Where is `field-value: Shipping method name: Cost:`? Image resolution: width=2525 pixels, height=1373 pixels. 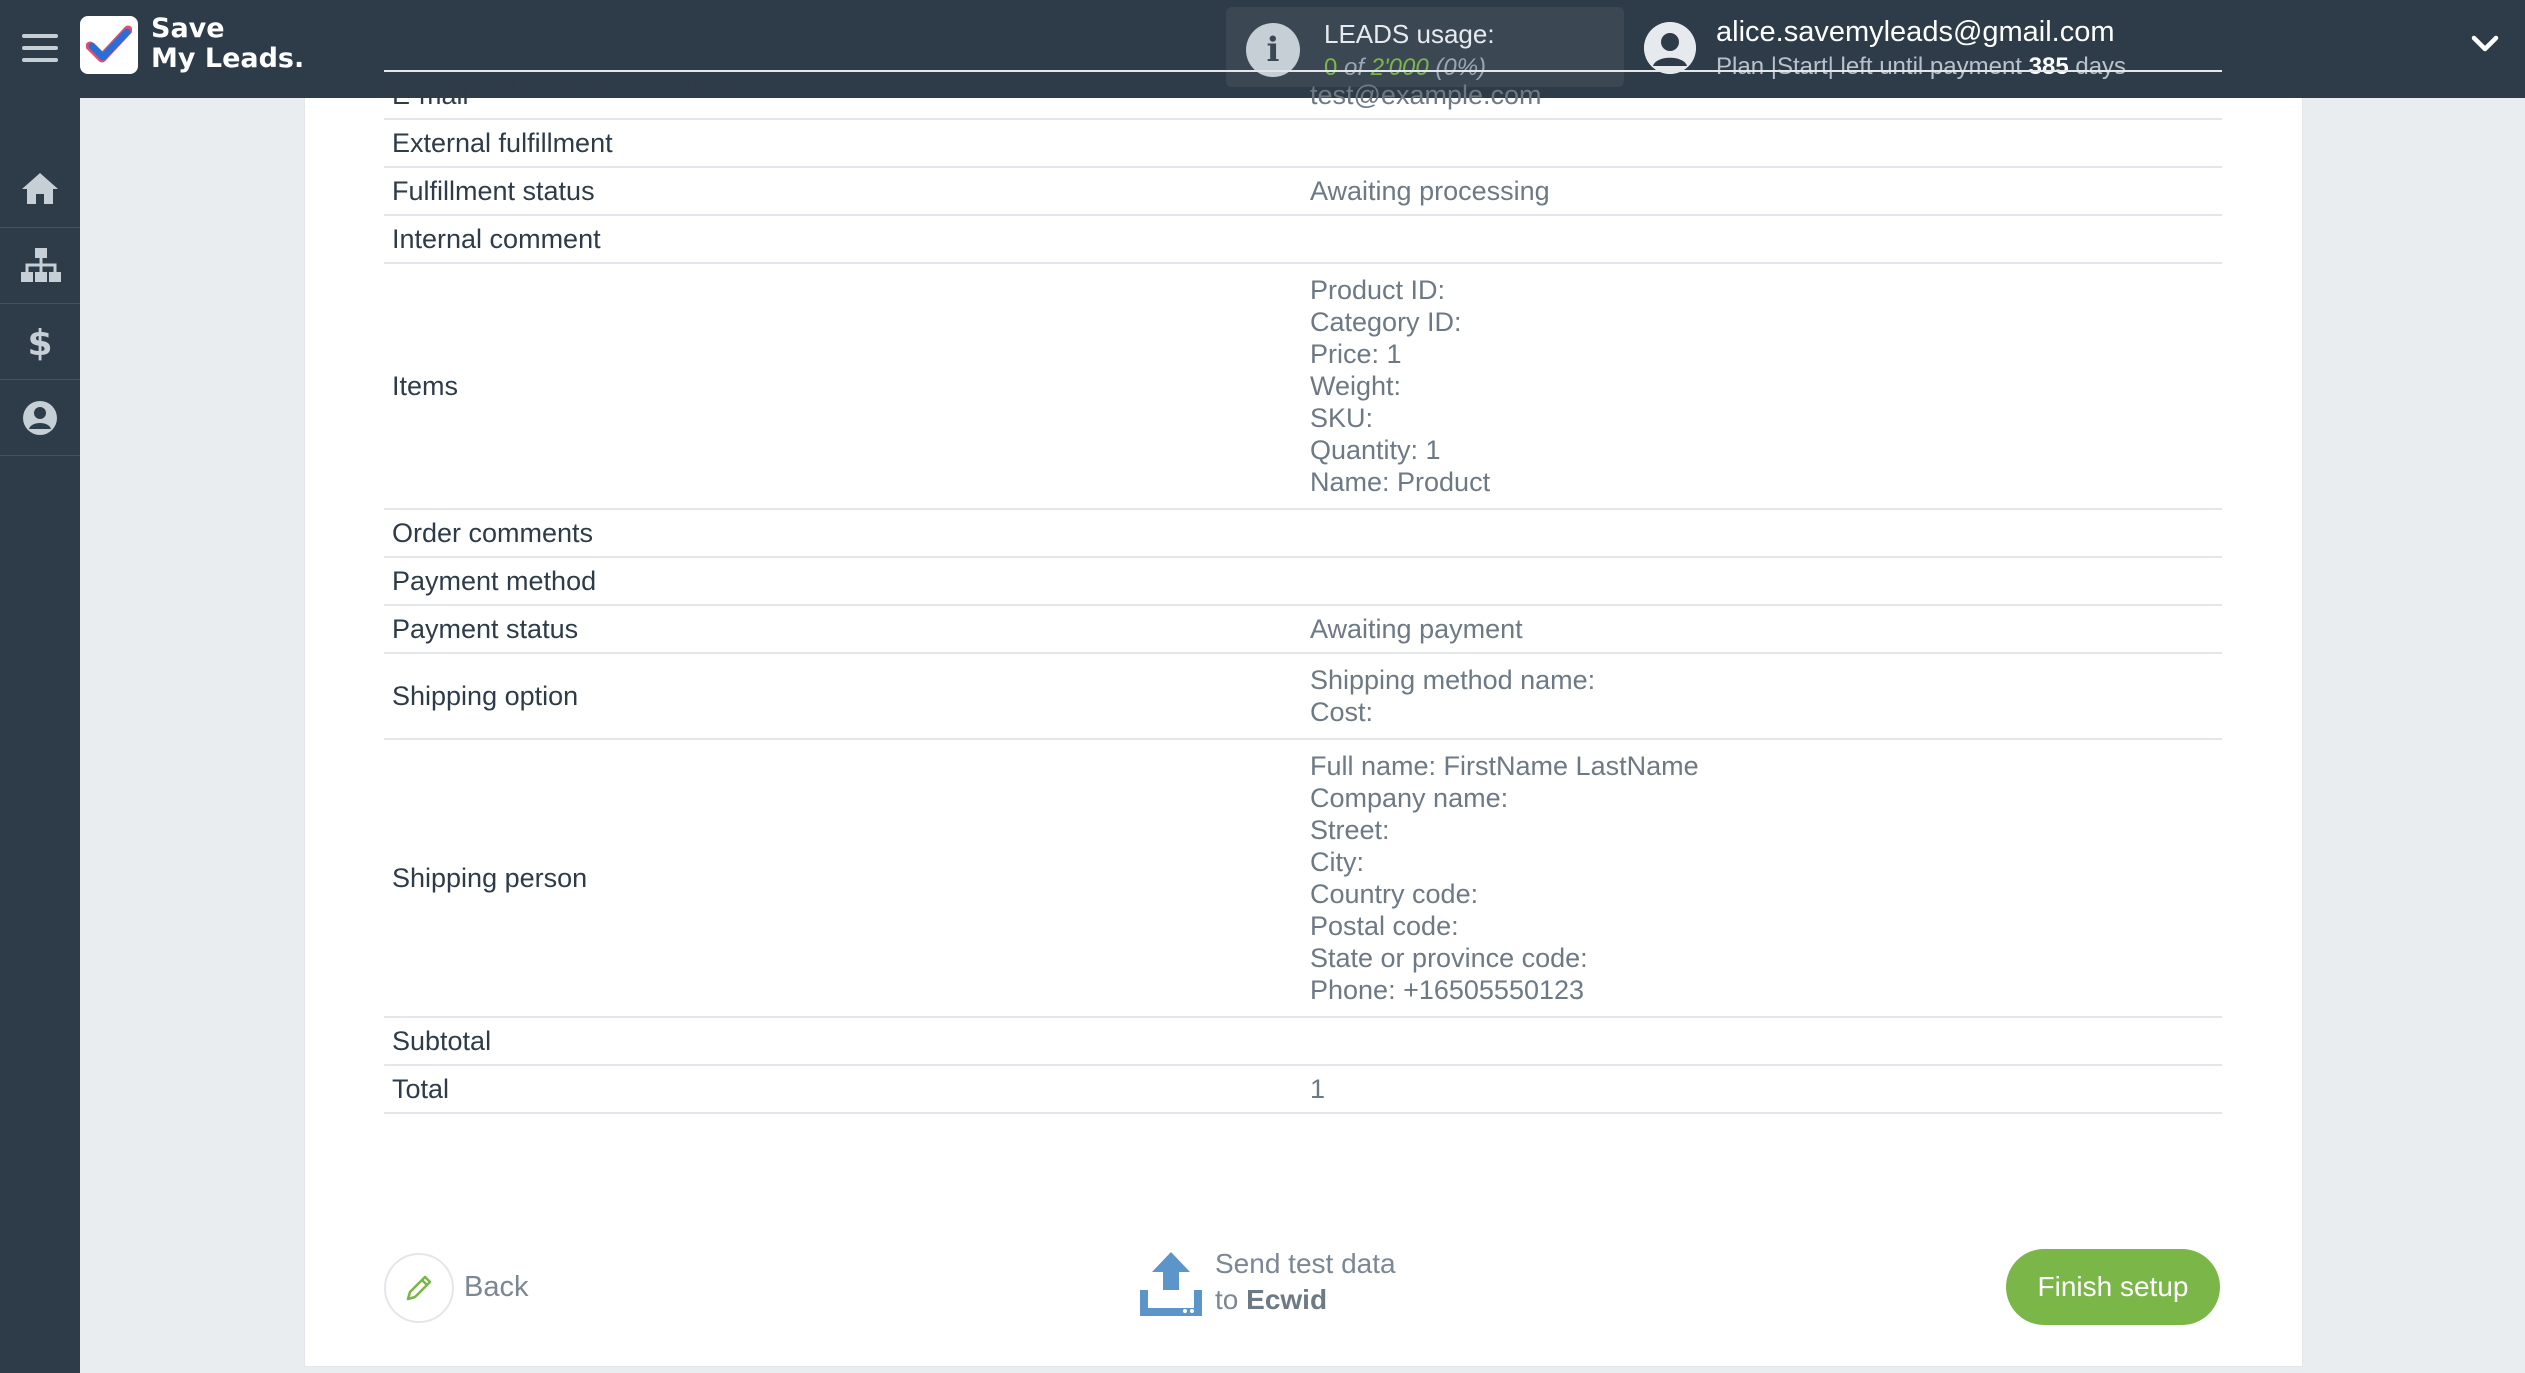
field-value: Shipping method name: Cost: is located at coordinates (1762, 696).